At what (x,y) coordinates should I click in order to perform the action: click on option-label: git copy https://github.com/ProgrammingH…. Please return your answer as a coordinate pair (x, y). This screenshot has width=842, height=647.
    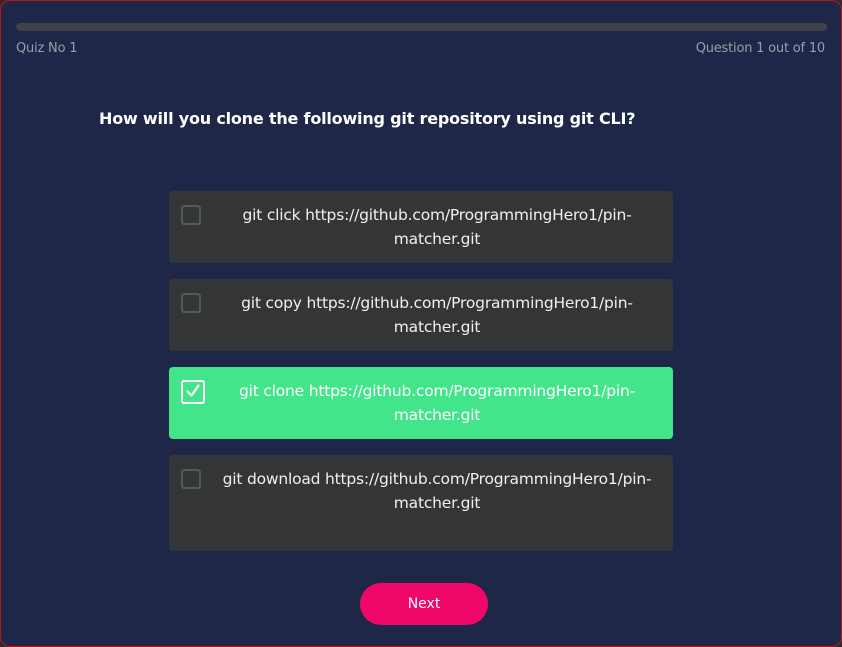
    Looking at the image, I should click on (437, 315).